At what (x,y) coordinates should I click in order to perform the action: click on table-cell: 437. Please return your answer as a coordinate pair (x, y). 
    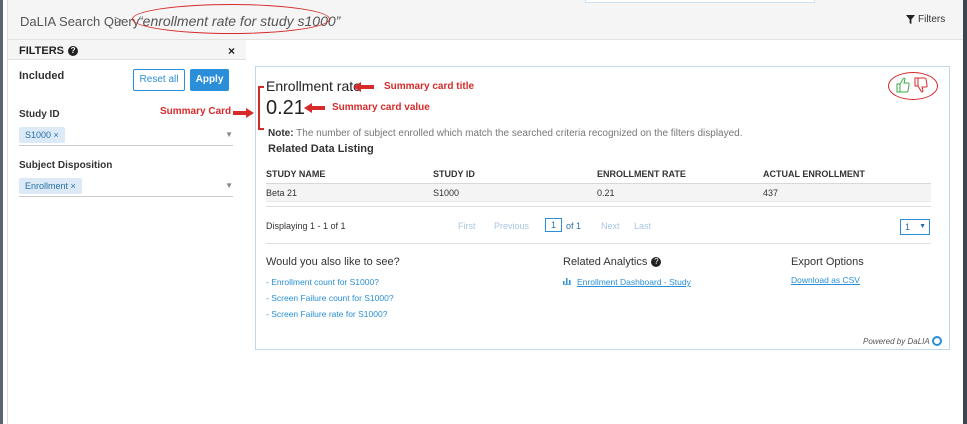
    Looking at the image, I should click on (771, 193).